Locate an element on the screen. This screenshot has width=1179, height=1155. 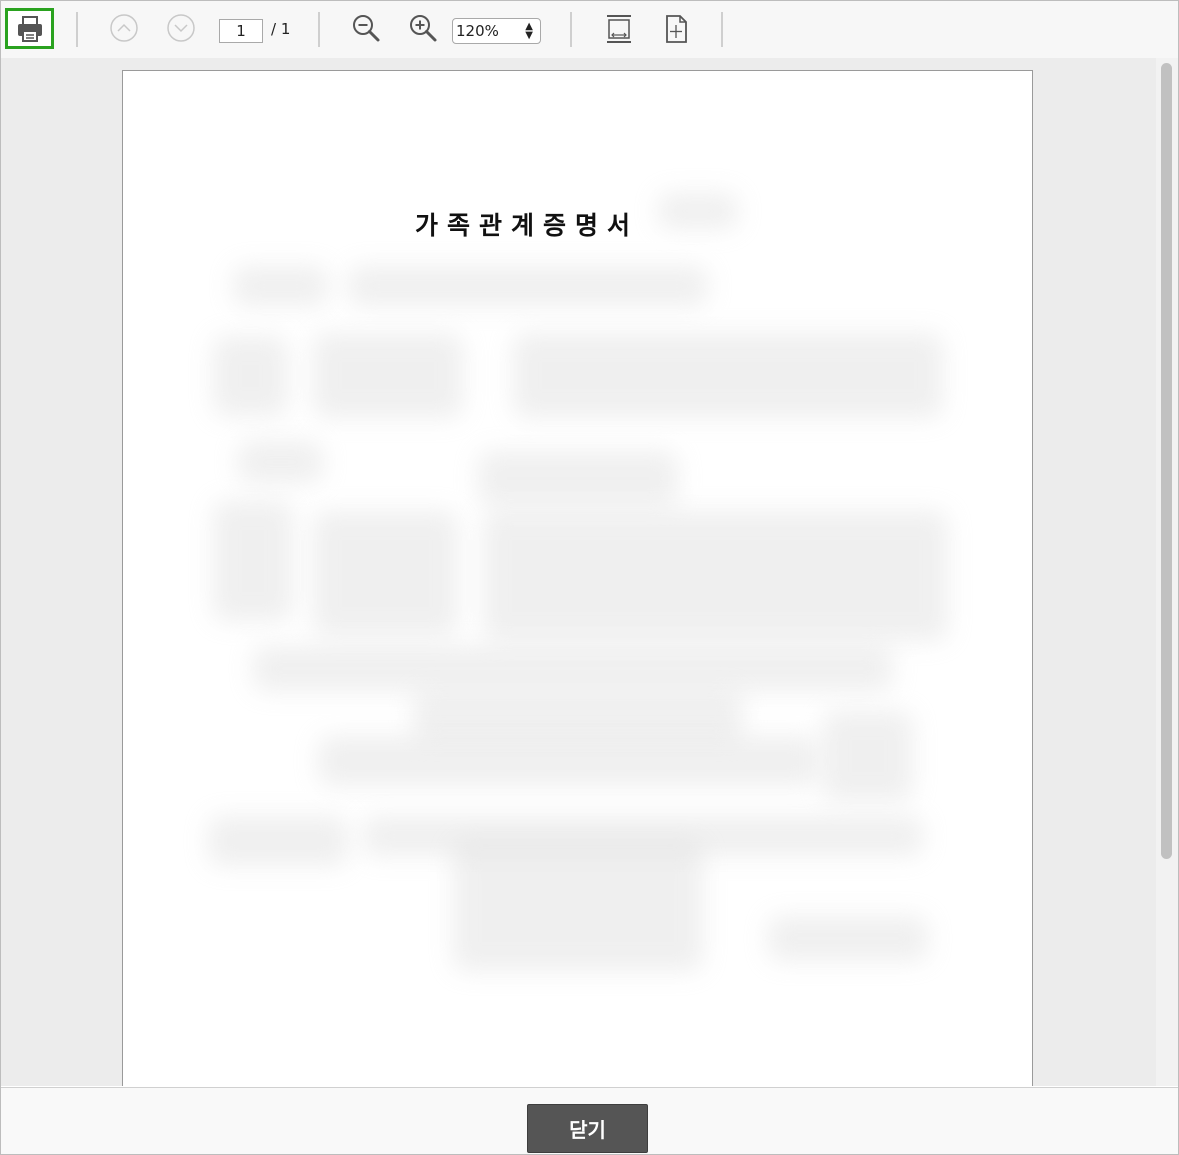
previous-page-button is located at coordinates (124, 28).